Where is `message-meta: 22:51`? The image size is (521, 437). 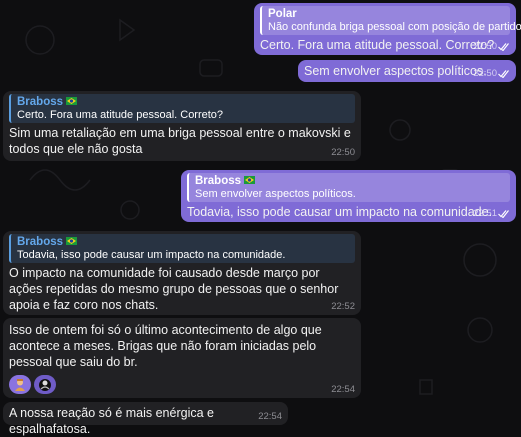 message-meta: 22:51 is located at coordinates (491, 213).